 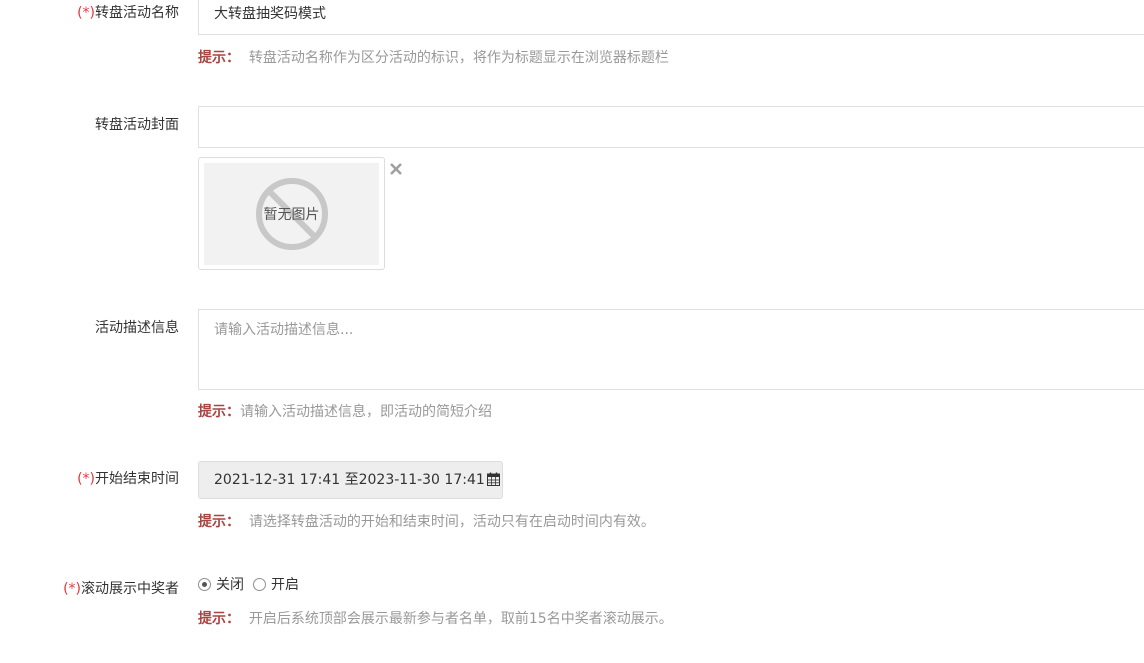 I want to click on radio-option-on: 开启, so click(x=276, y=585).